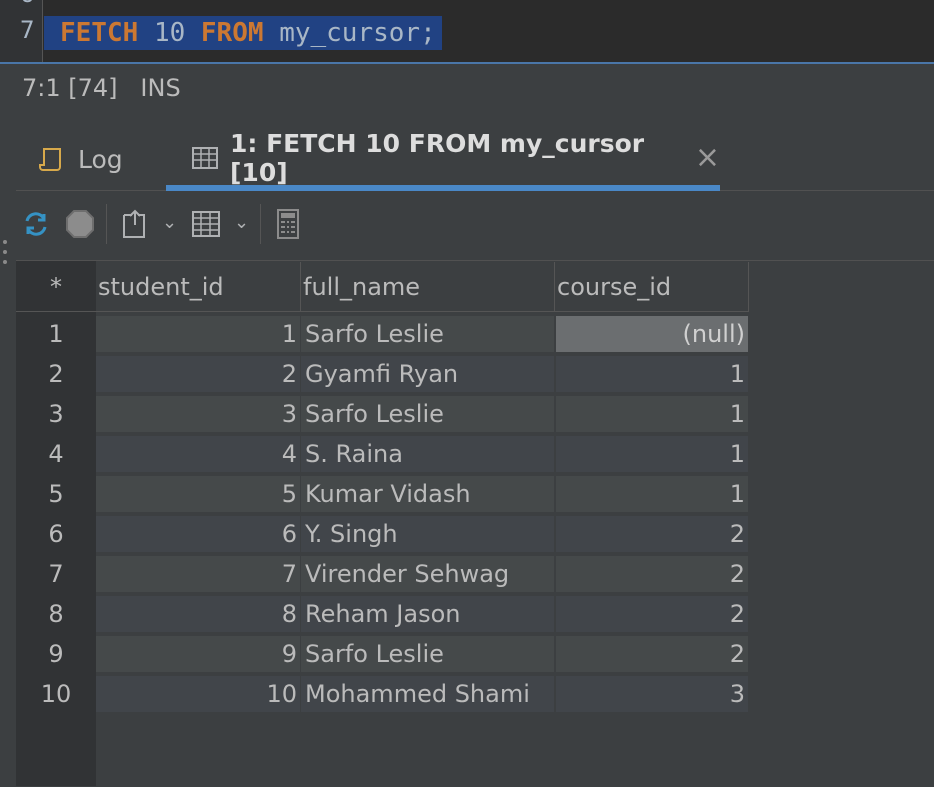  Describe the element at coordinates (56, 334) in the screenshot. I see `row-number: 1` at that location.